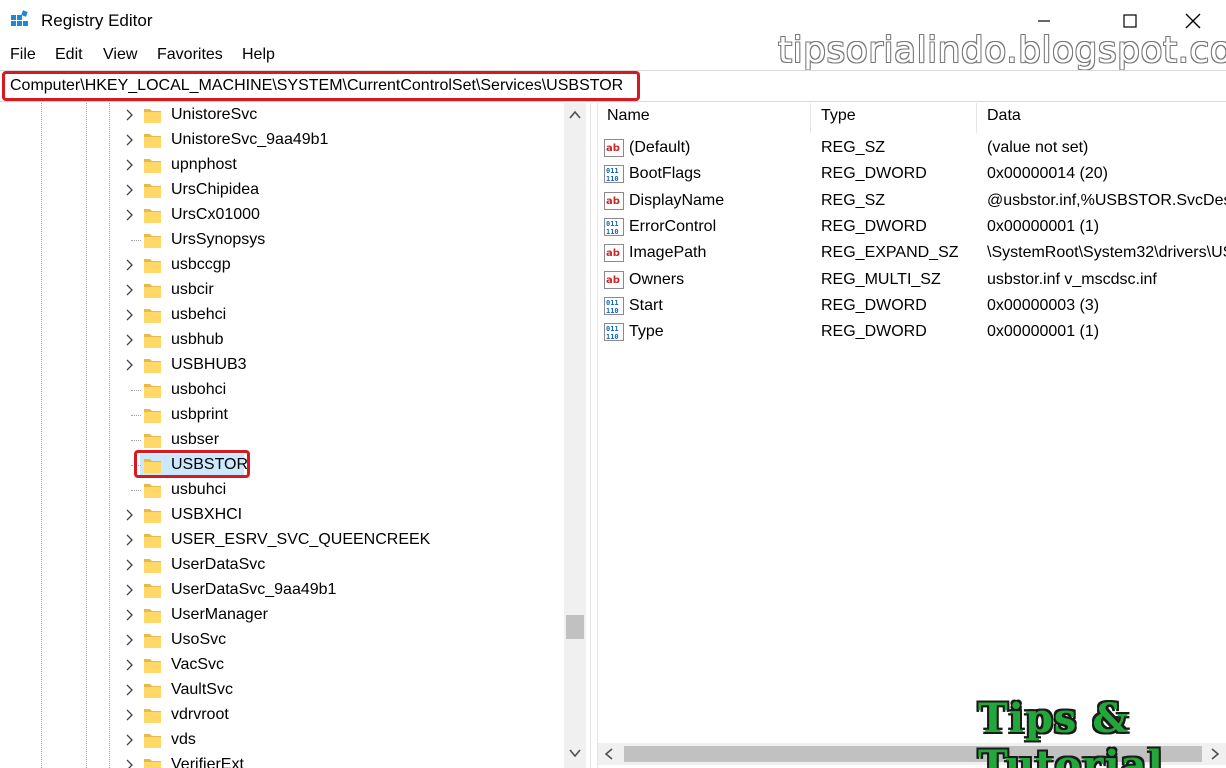 The image size is (1226, 768). I want to click on binary-value-icon: 011110, so click(614, 226).